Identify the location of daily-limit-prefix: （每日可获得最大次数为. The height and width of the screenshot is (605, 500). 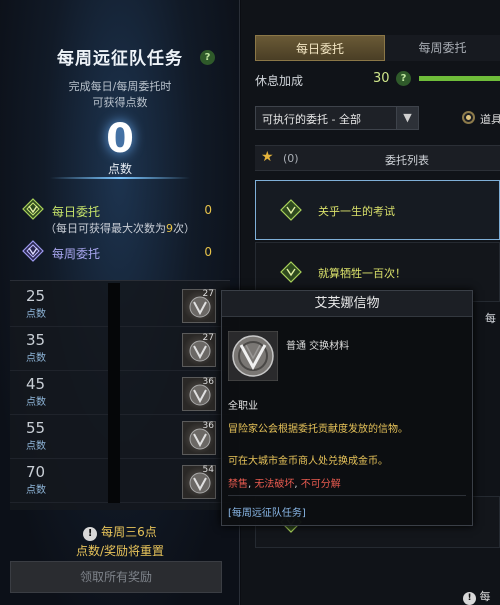
(105, 228).